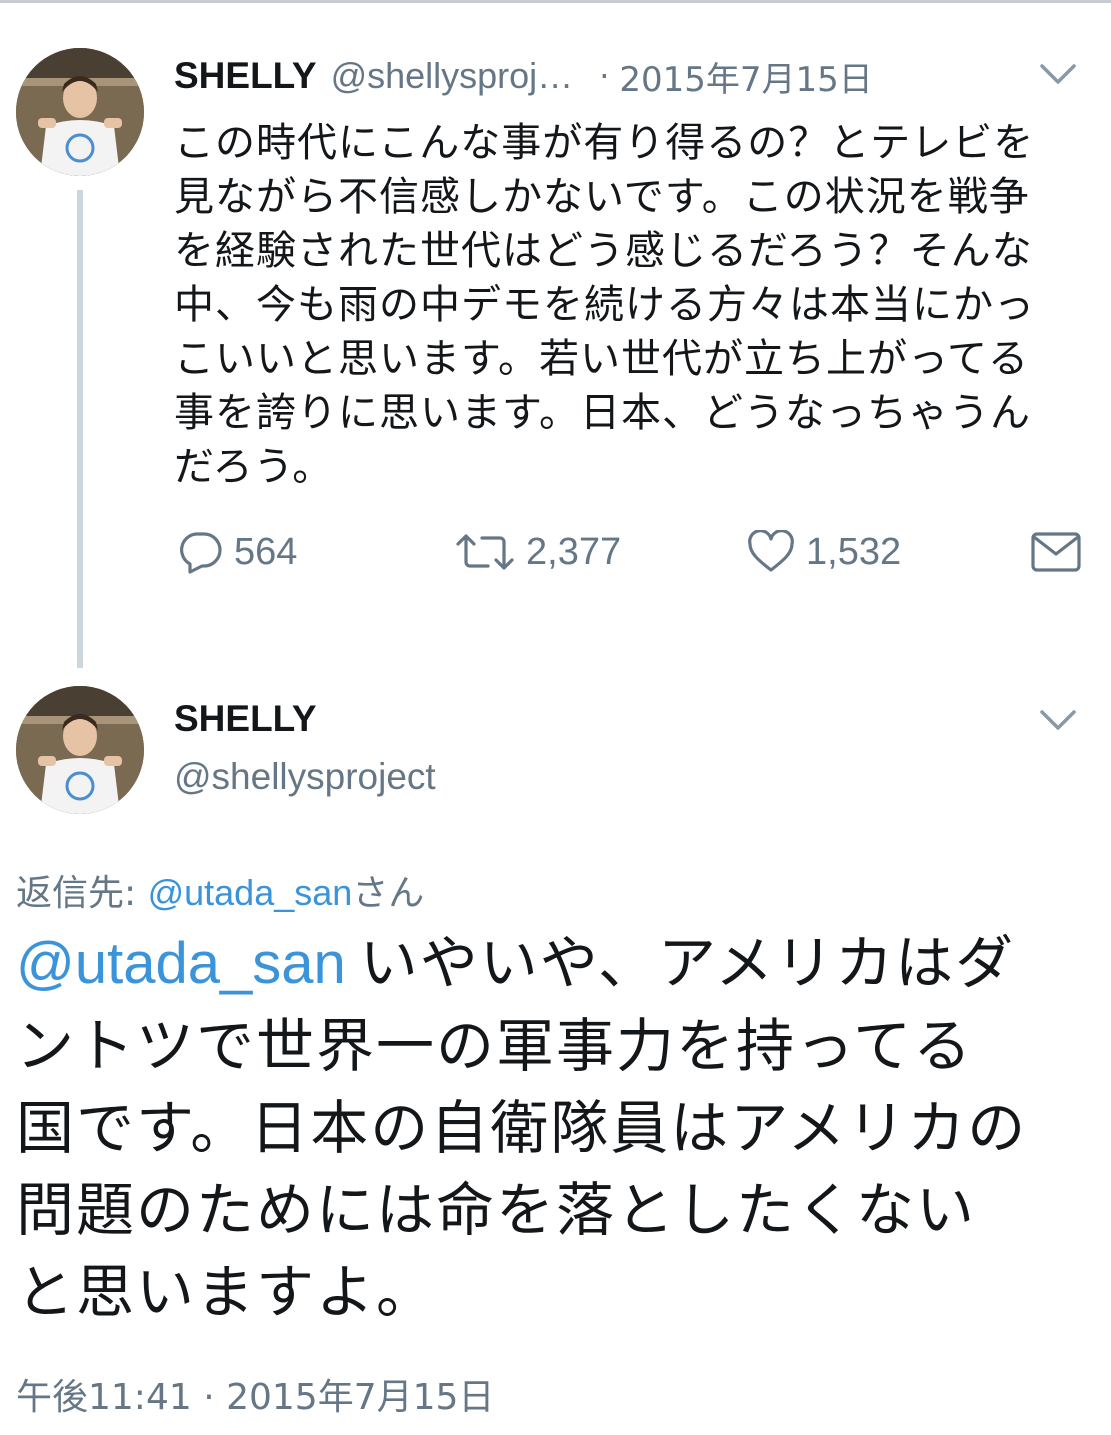  What do you see at coordinates (602, 413) in the screenshot?
I see `tweet-text-line: 事を誇りに思います。日本、どうなっちゃうん` at bounding box center [602, 413].